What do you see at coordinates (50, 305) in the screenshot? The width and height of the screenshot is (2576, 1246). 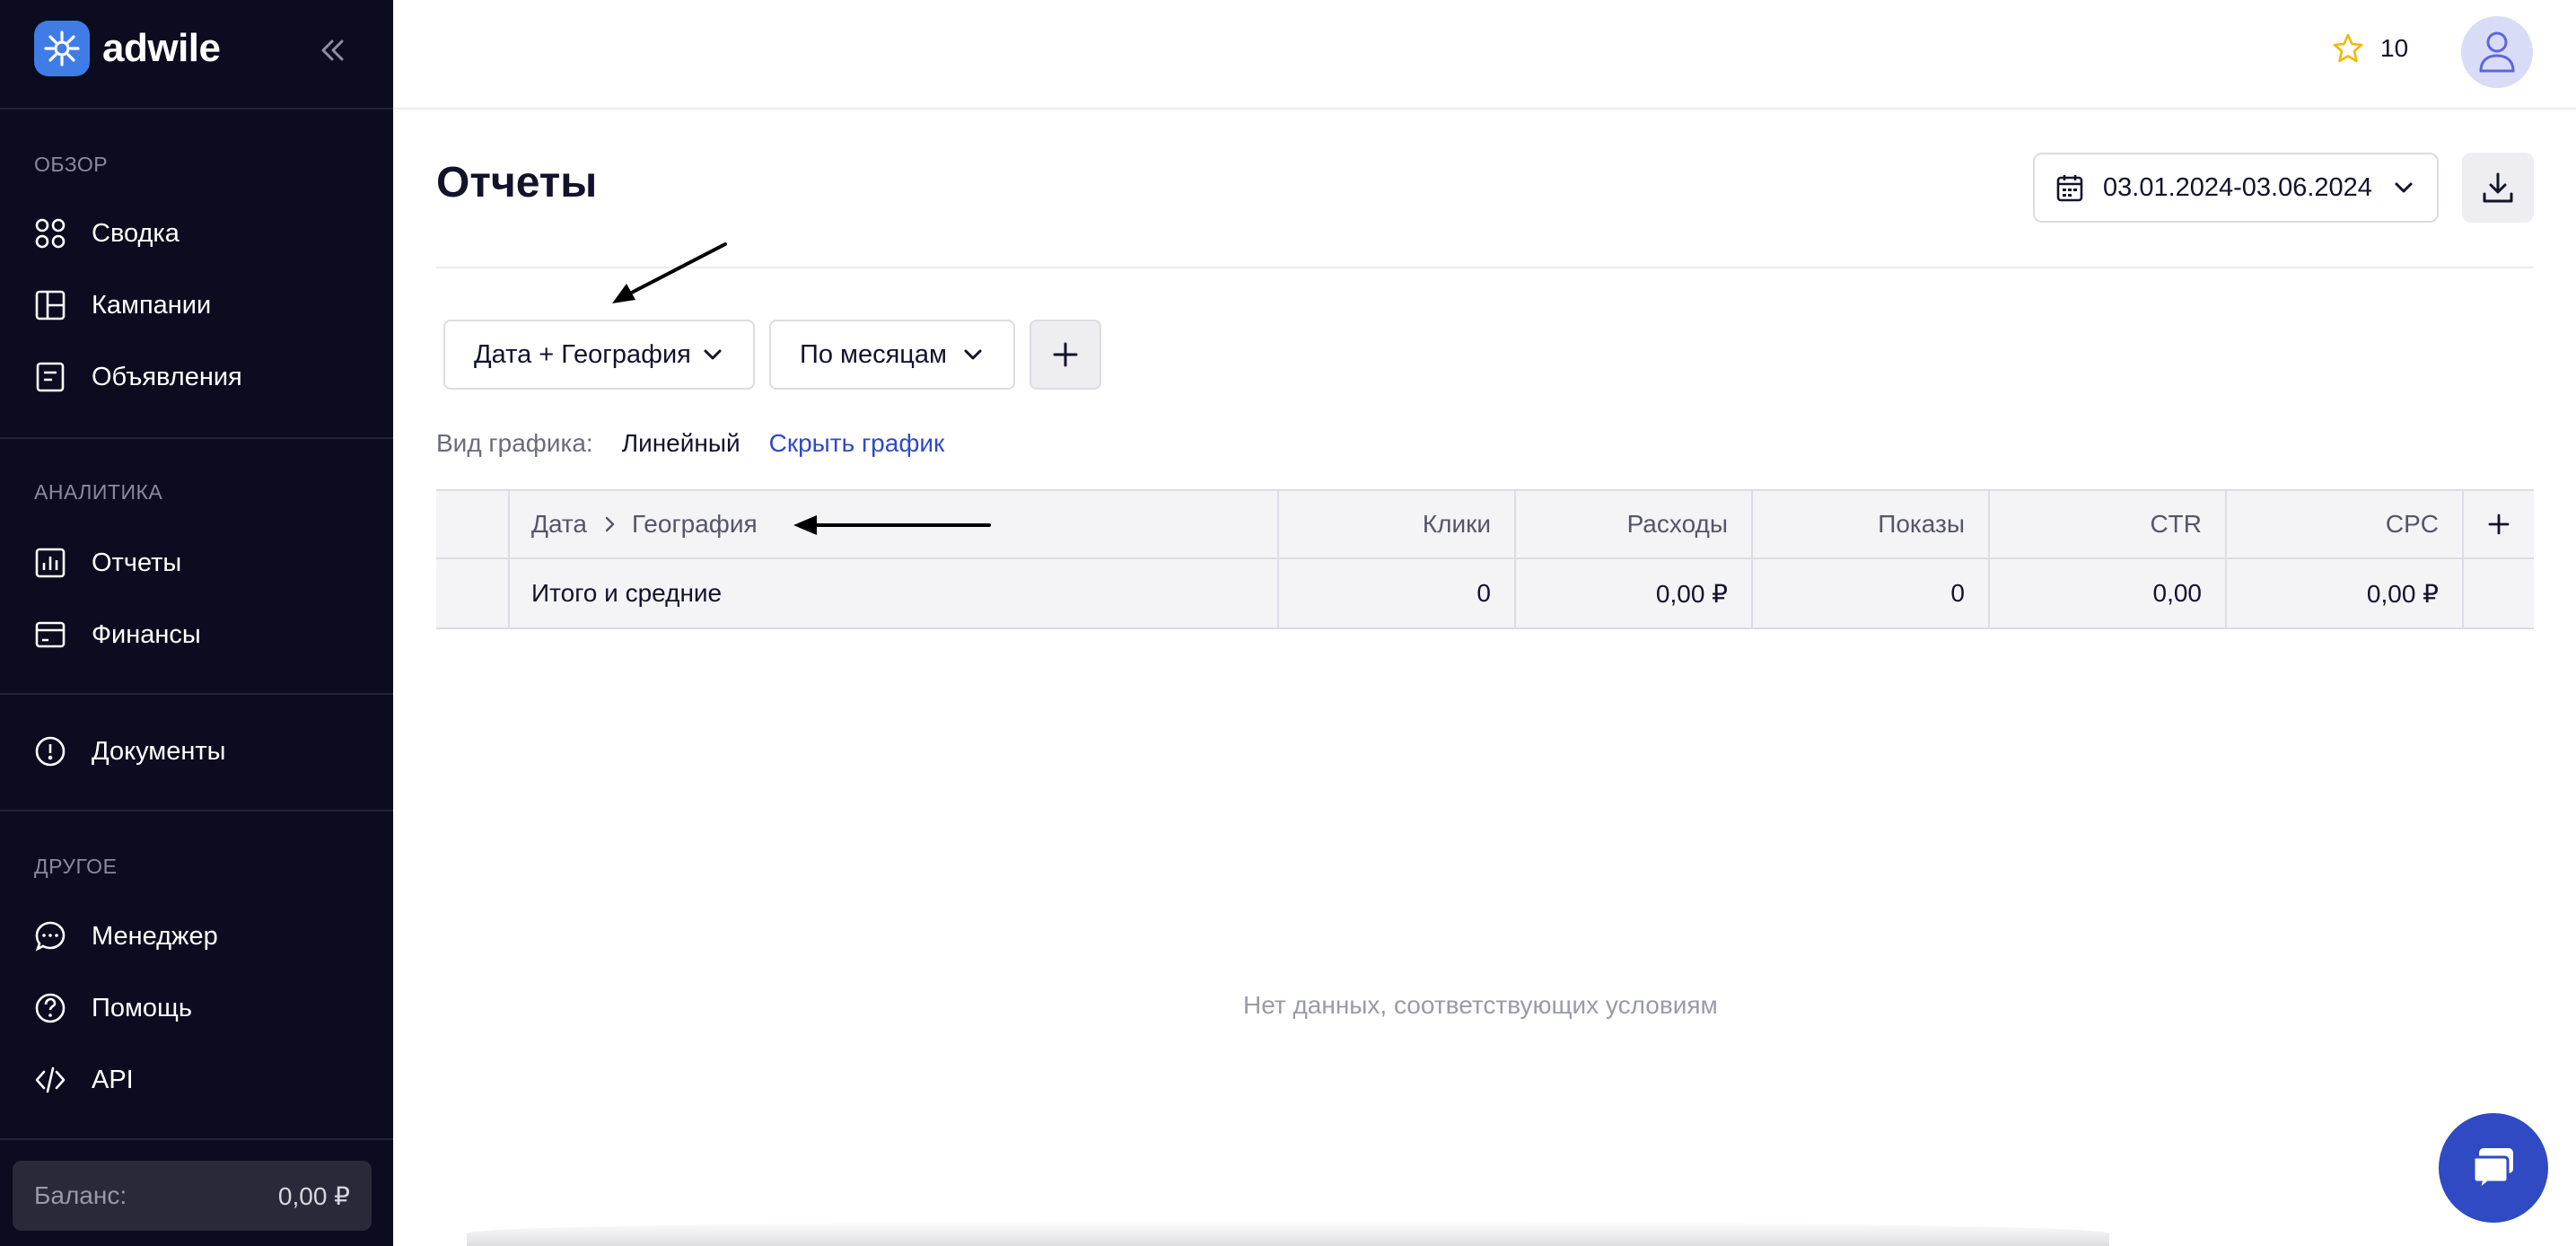 I see `layout-icon` at bounding box center [50, 305].